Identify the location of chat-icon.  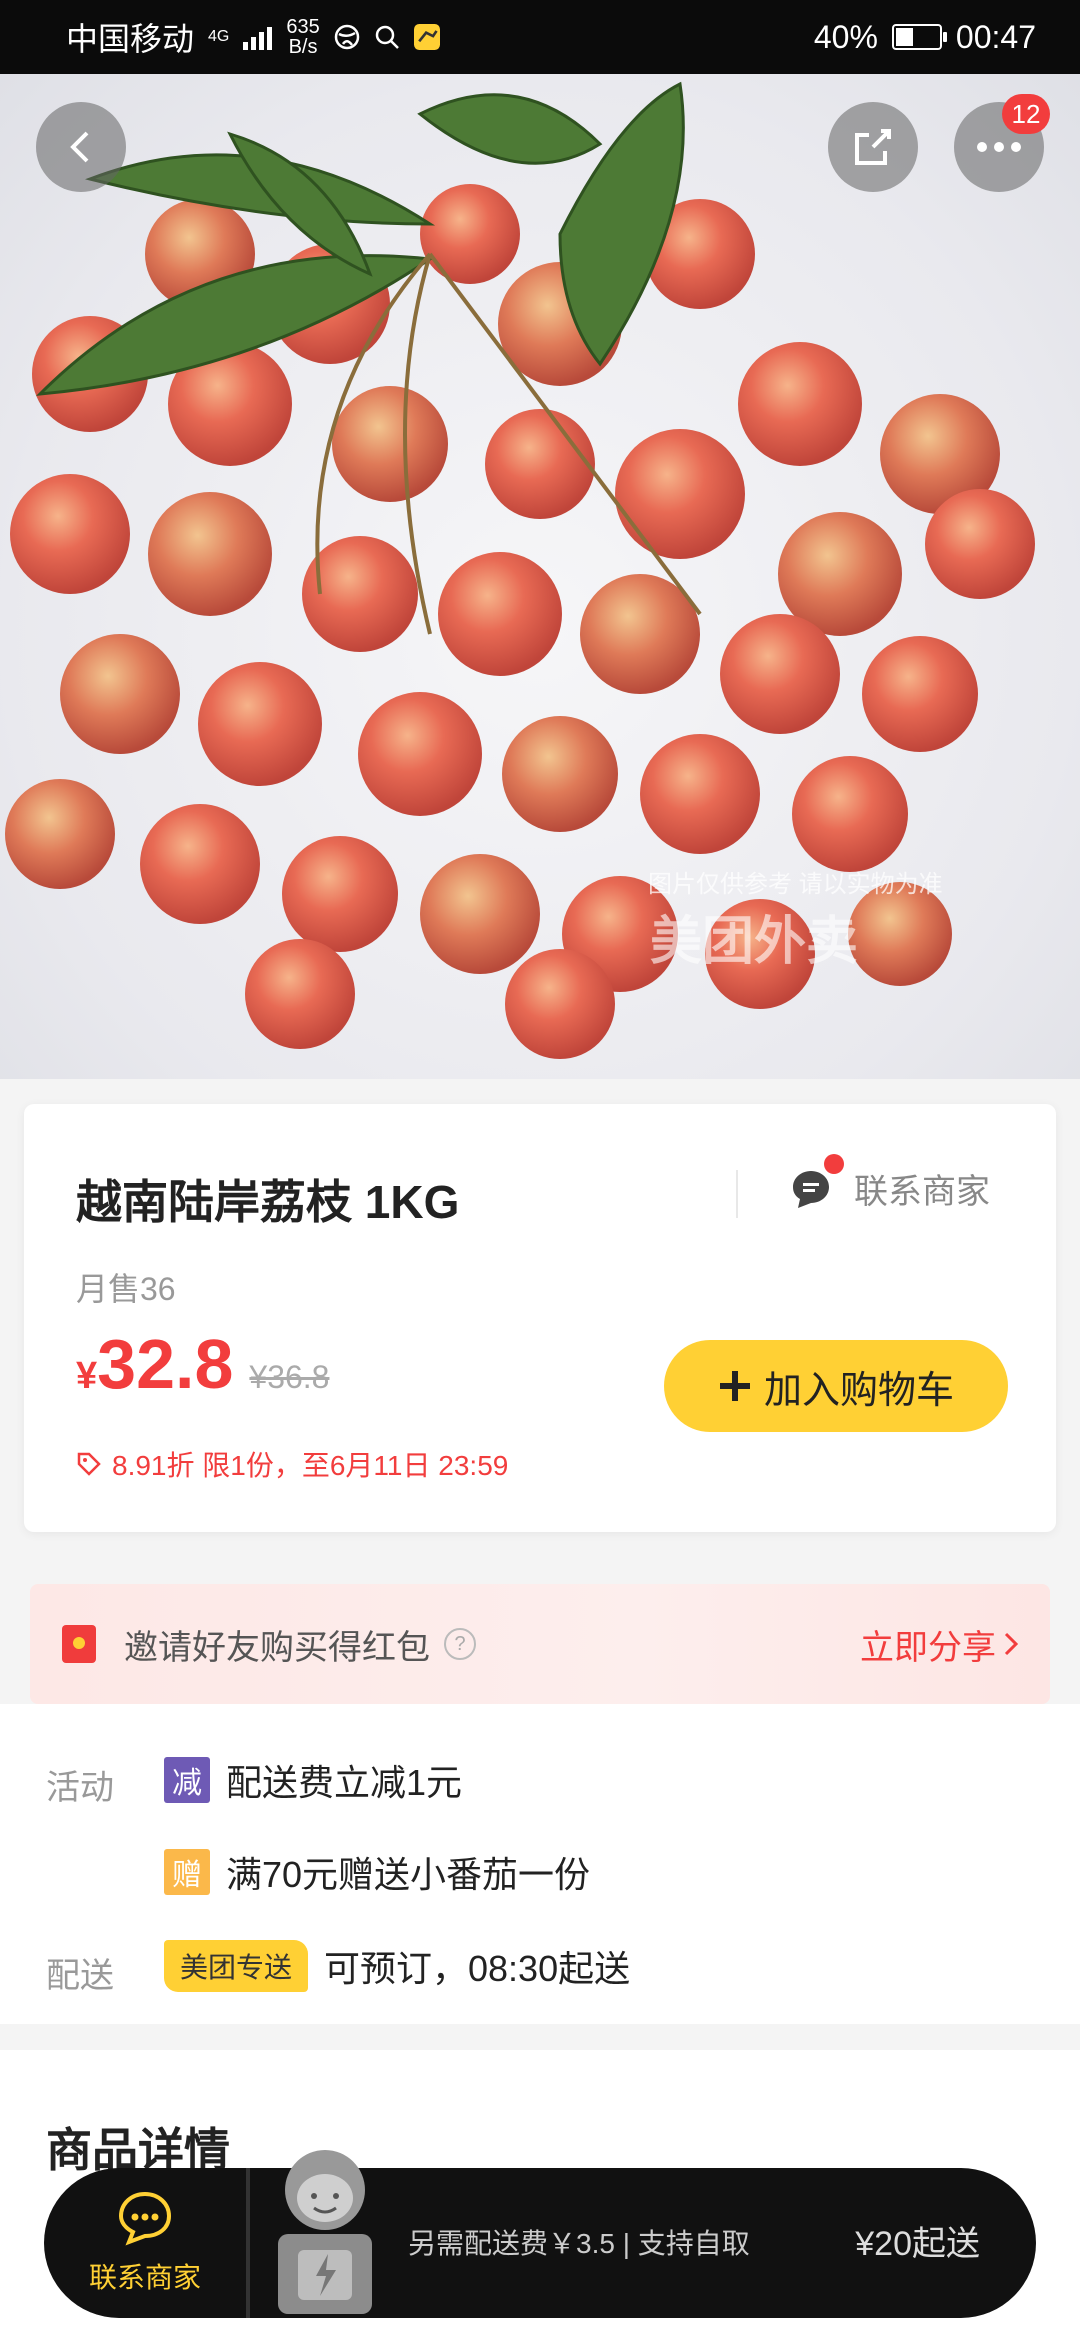
(817, 1181).